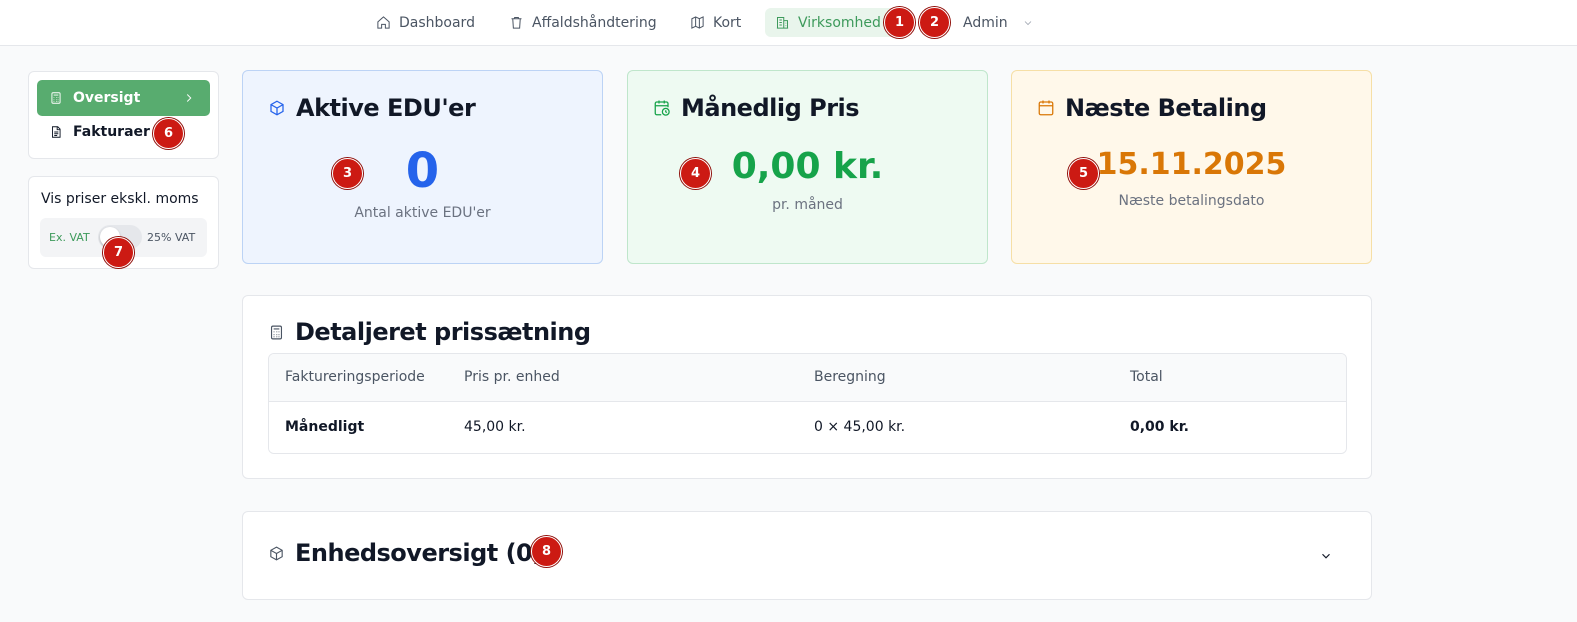 Image resolution: width=1577 pixels, height=622 pixels. Describe the element at coordinates (118, 252) in the screenshot. I see `annotation-badge: 7` at that location.